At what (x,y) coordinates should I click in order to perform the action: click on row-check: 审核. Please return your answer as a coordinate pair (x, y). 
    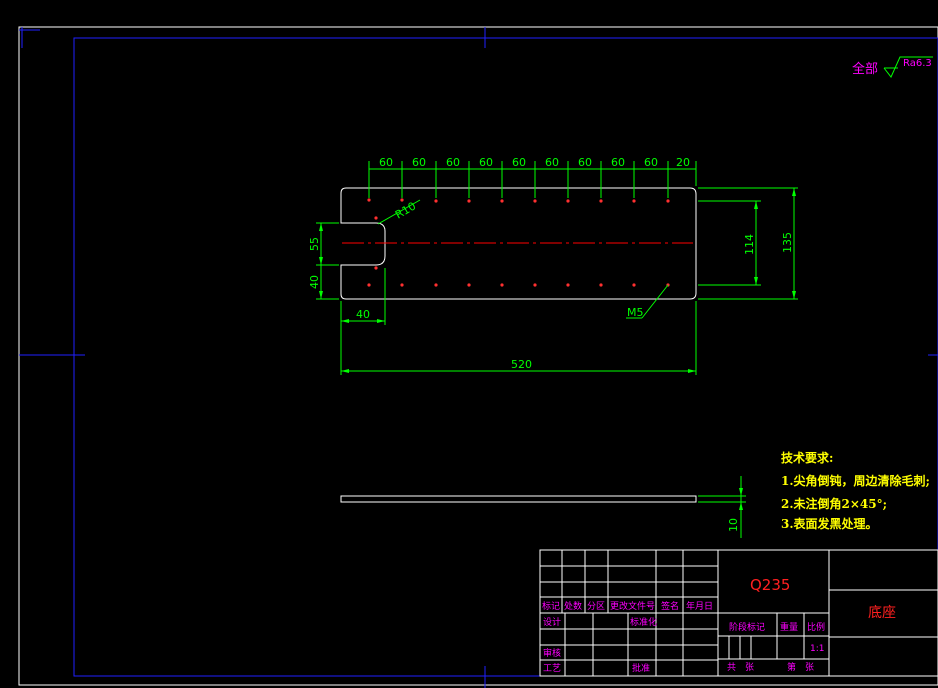
    Looking at the image, I should click on (552, 653).